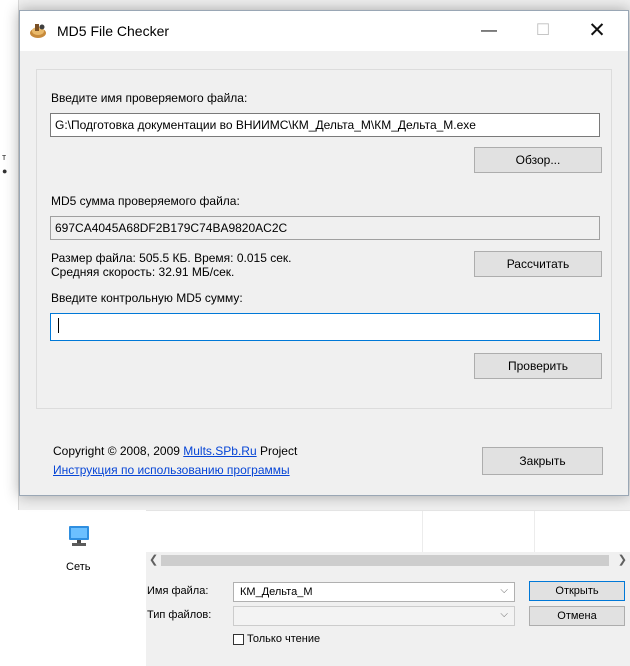  What do you see at coordinates (58, 325) in the screenshot?
I see `text-caret` at bounding box center [58, 325].